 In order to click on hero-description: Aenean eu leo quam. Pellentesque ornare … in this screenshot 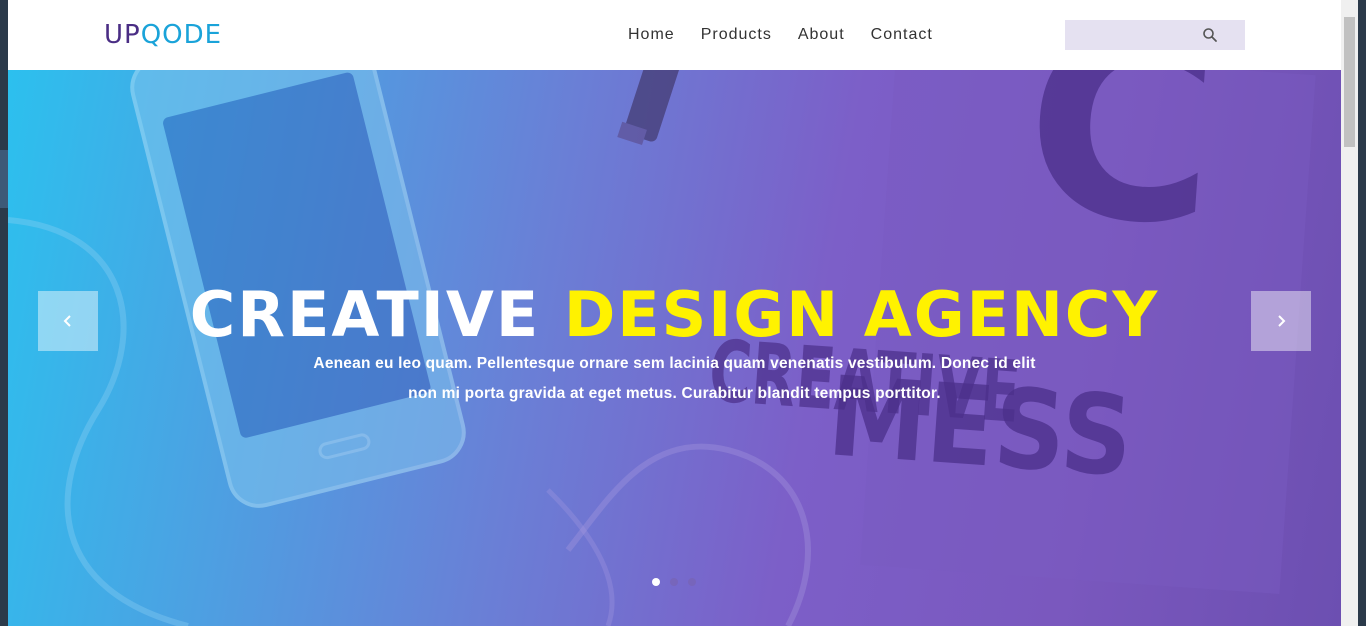, I will do `click(674, 379)`.